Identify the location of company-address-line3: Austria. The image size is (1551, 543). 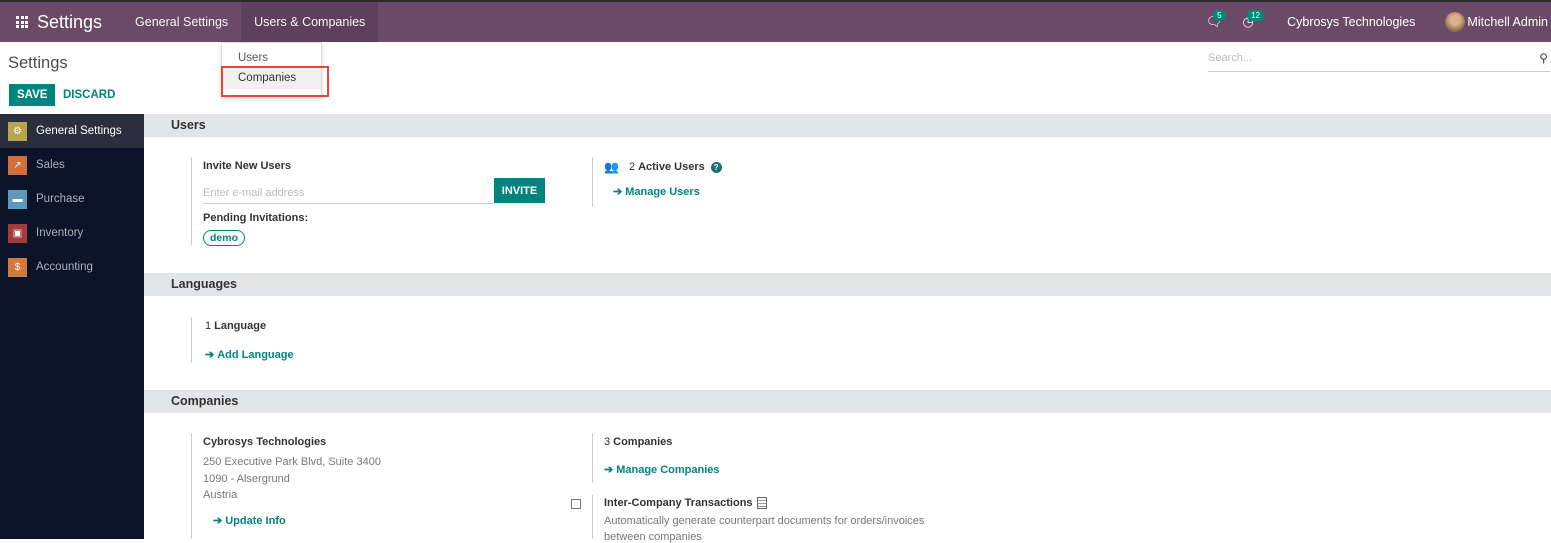
(220, 495).